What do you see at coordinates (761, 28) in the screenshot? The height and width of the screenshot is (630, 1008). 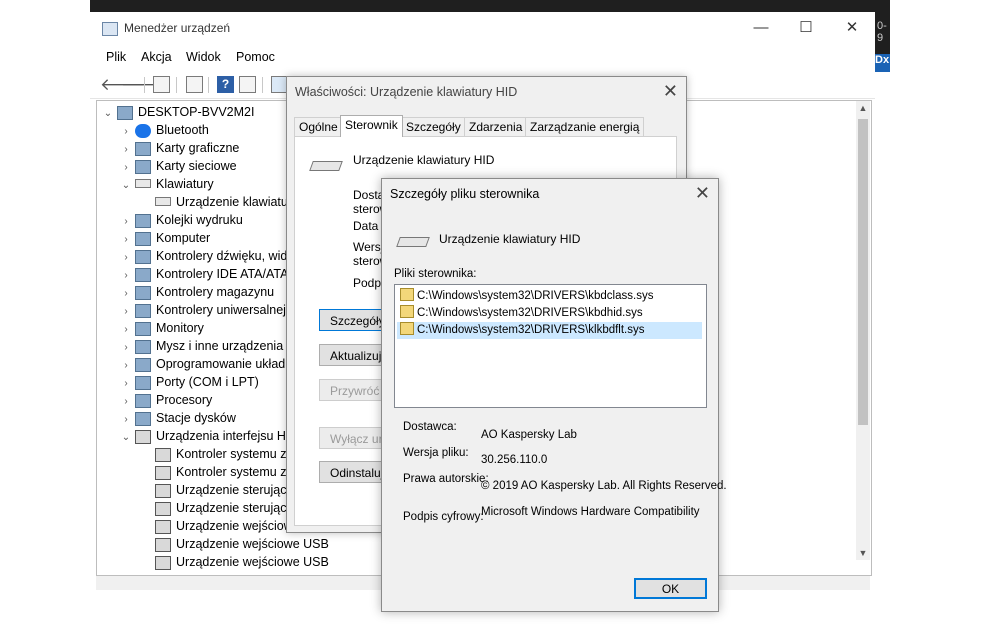 I see `minimize-button: —` at bounding box center [761, 28].